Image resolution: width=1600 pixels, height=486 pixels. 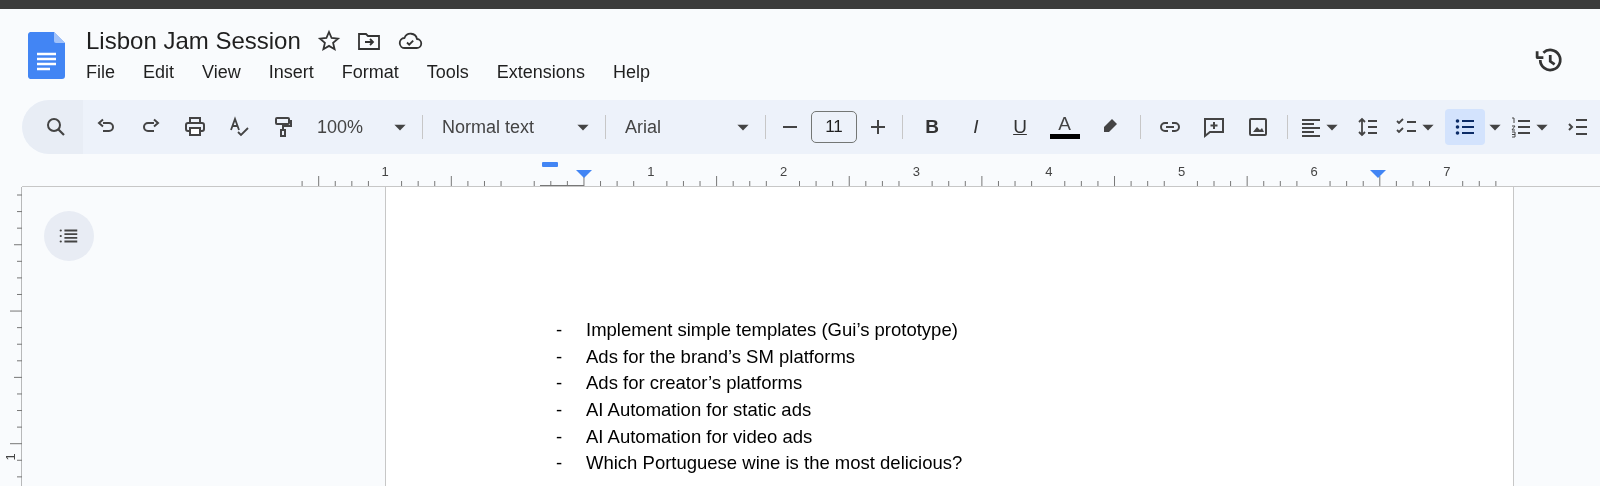 What do you see at coordinates (514, 127) in the screenshot?
I see `style-dropdown: Normal text` at bounding box center [514, 127].